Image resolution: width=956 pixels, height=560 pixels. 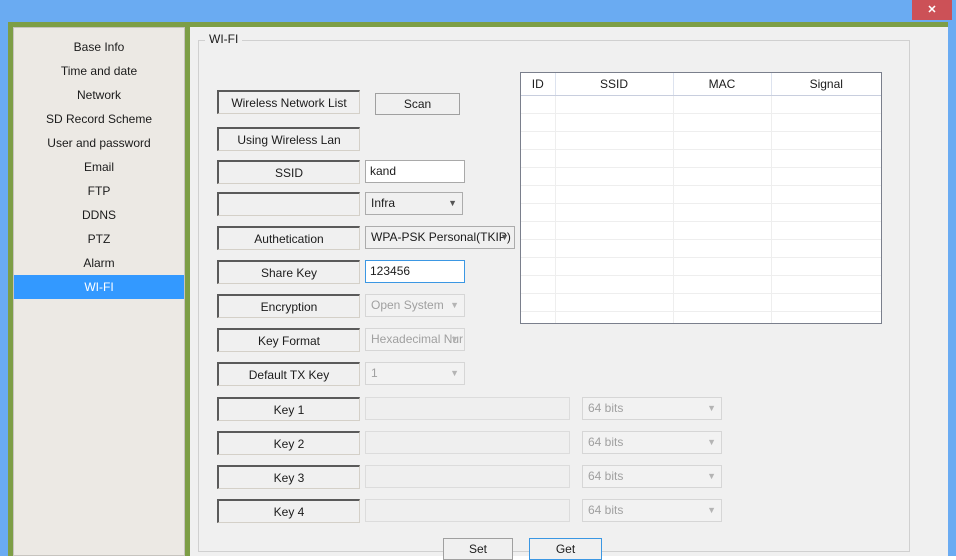 I want to click on title-bar: ✕, so click(x=478, y=11).